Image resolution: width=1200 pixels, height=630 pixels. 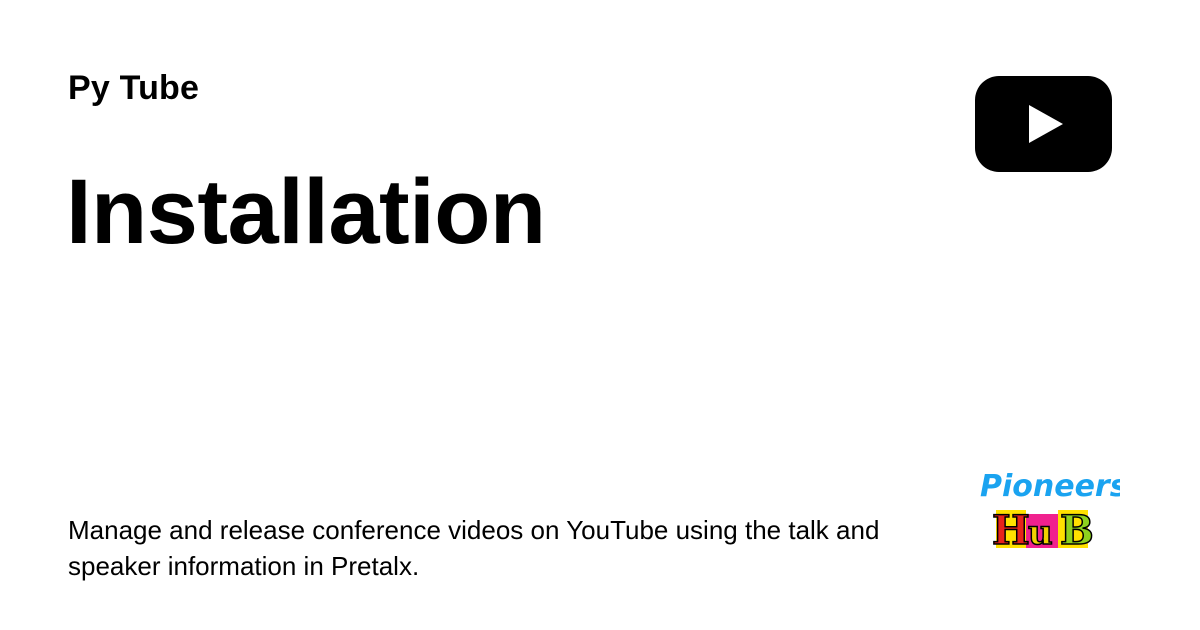 I want to click on pioneers-hub-logo-mark: Pioneers H u B, so click(x=1050, y=510).